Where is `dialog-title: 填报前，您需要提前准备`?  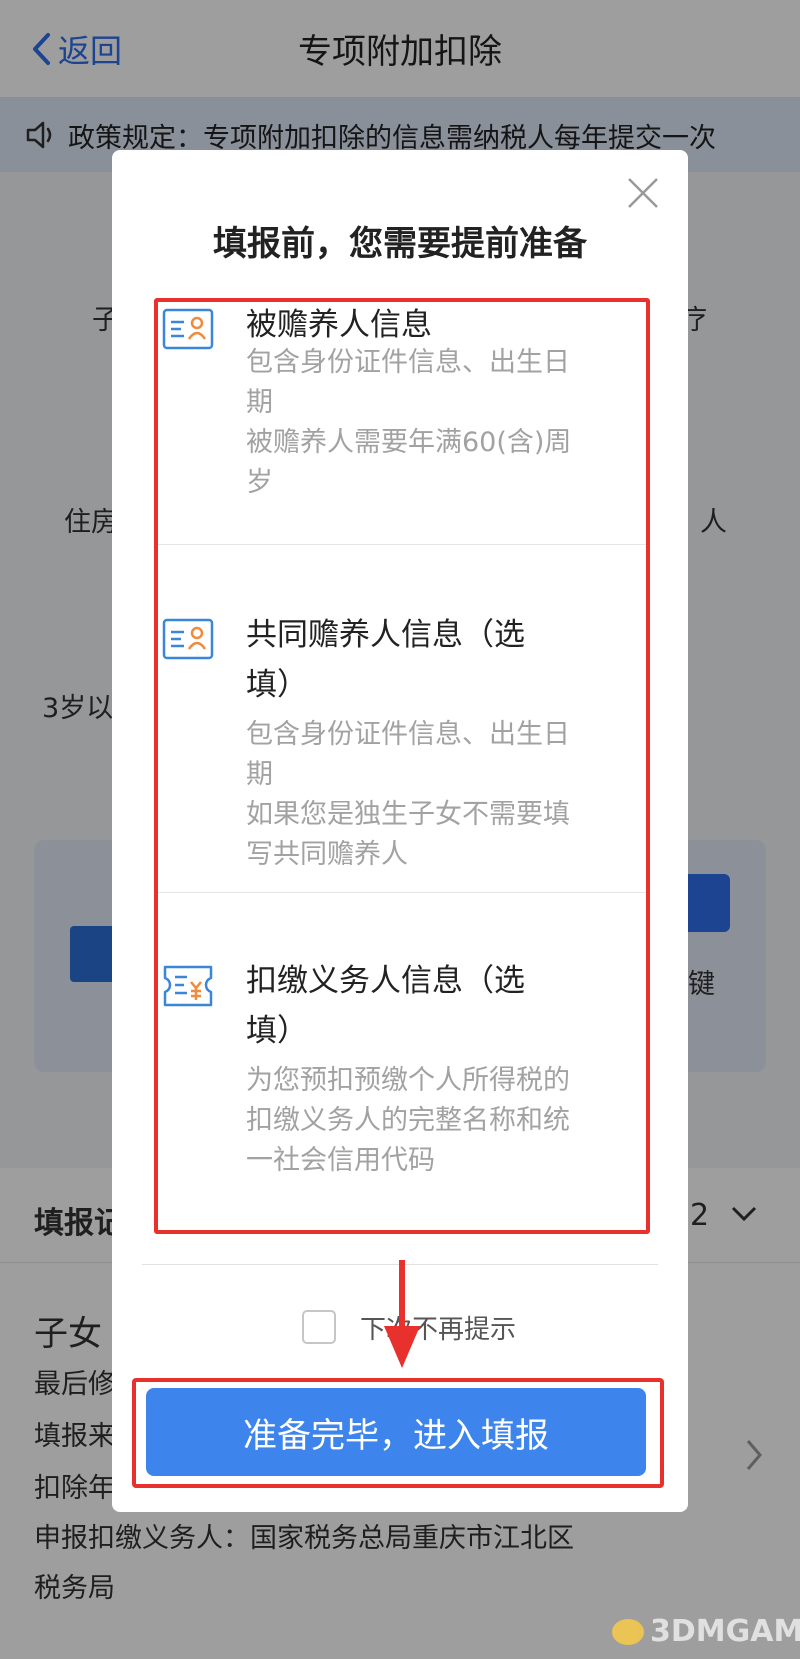
dialog-title: 填报前，您需要提前准备 is located at coordinates (400, 244).